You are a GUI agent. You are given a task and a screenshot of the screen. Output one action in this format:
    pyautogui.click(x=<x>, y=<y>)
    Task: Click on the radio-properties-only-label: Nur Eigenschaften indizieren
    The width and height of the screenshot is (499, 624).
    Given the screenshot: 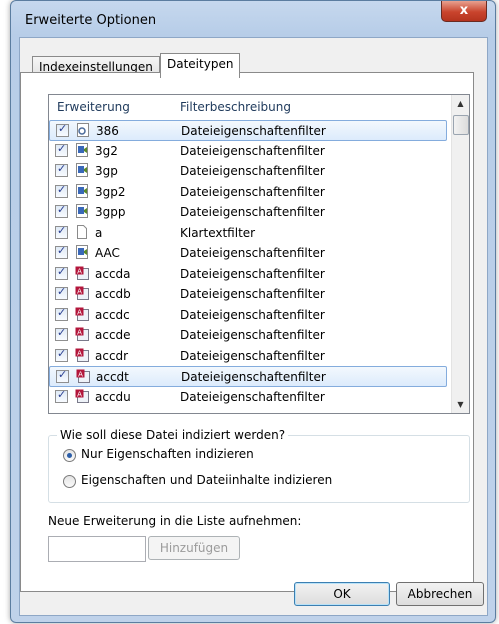 What is the action you would take?
    pyautogui.click(x=167, y=454)
    